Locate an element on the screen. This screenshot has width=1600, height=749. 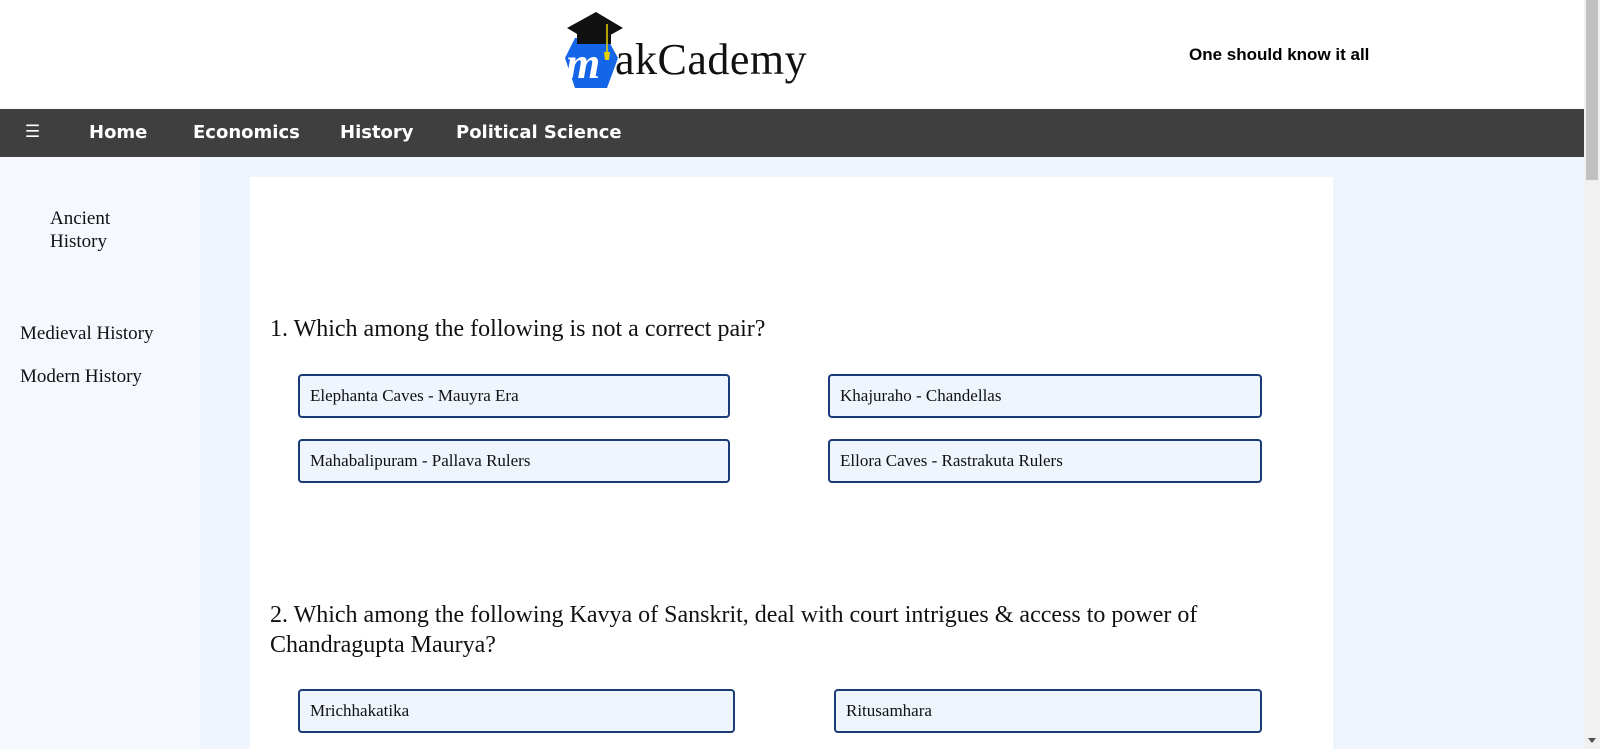
site-logo: m akCademy is located at coordinates (693, 53).